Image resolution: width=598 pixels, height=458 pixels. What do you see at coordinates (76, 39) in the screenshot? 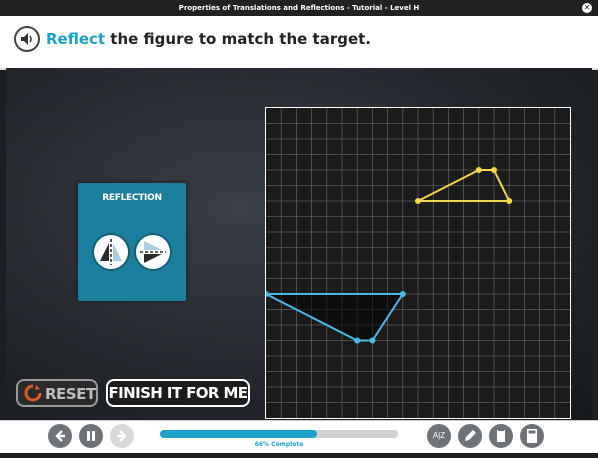
I see `instruction-keyword: Reflect` at bounding box center [76, 39].